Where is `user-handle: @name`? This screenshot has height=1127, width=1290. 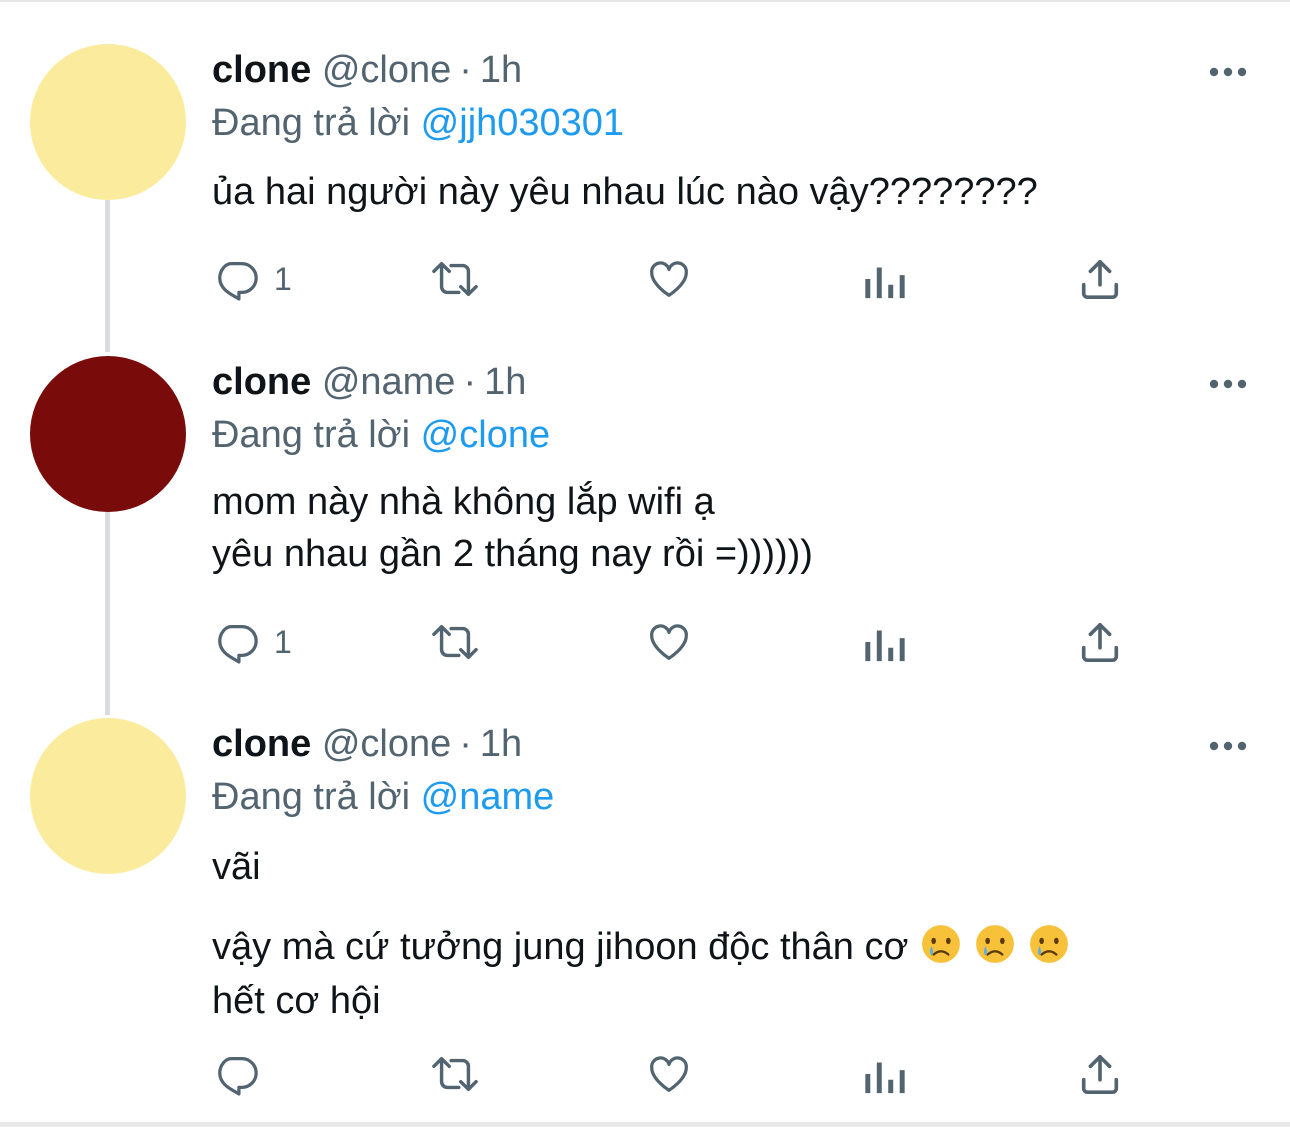
user-handle: @name is located at coordinates (389, 382).